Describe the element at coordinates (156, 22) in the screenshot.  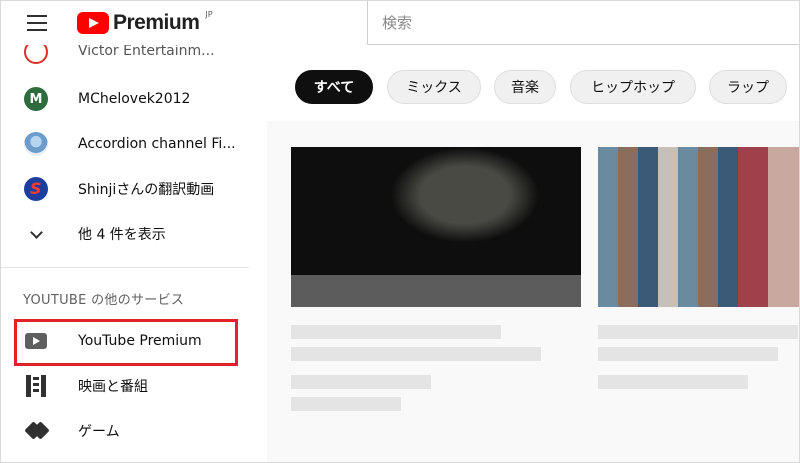
I see `logo-text: Premium` at that location.